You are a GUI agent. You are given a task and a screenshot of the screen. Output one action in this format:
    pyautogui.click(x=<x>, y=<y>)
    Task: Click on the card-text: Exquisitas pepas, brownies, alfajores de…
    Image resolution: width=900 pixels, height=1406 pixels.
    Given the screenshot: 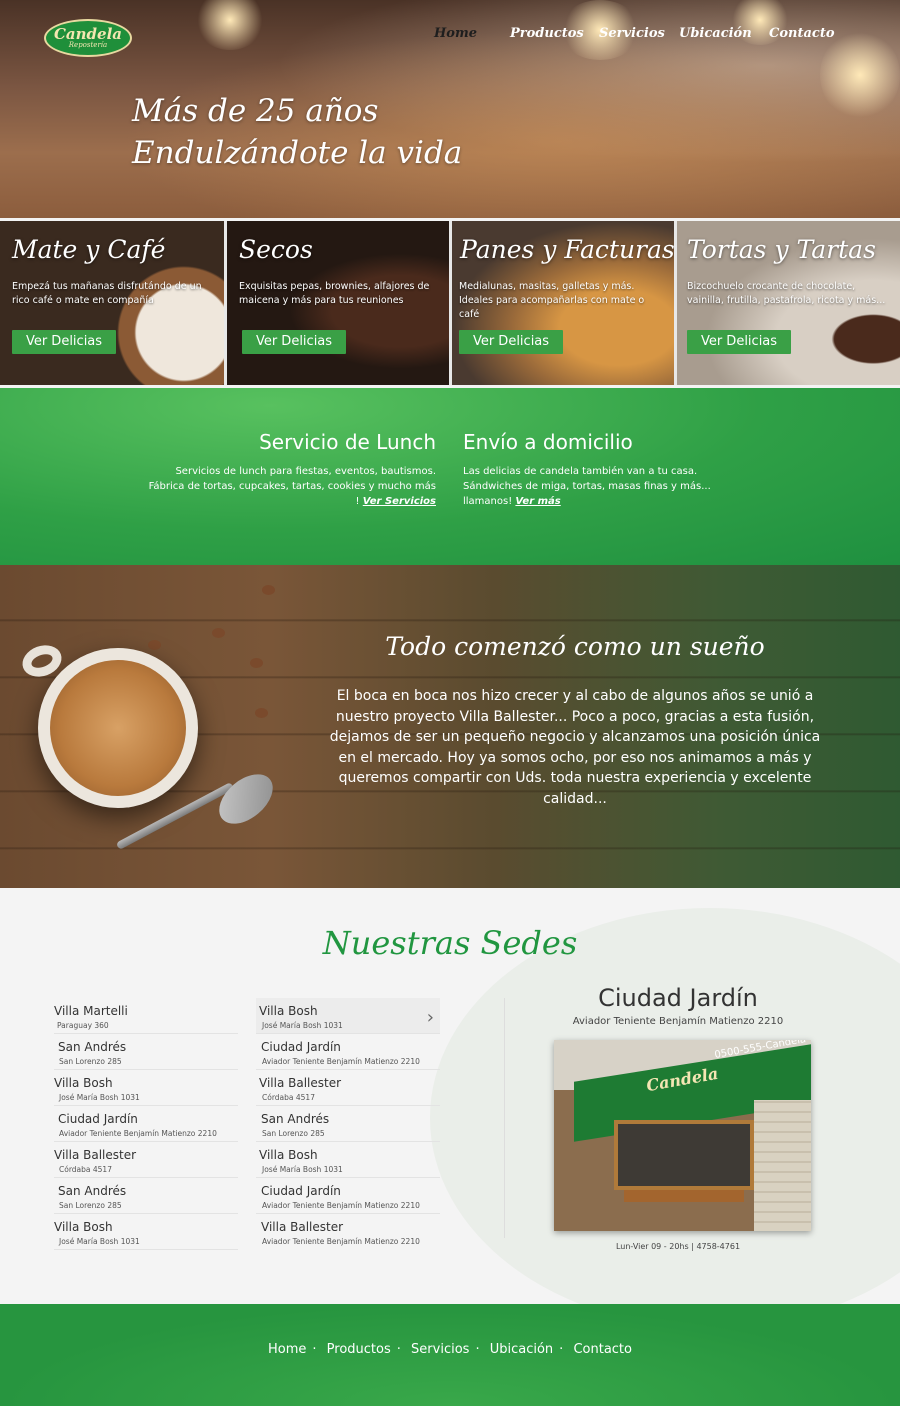 What is the action you would take?
    pyautogui.click(x=334, y=293)
    